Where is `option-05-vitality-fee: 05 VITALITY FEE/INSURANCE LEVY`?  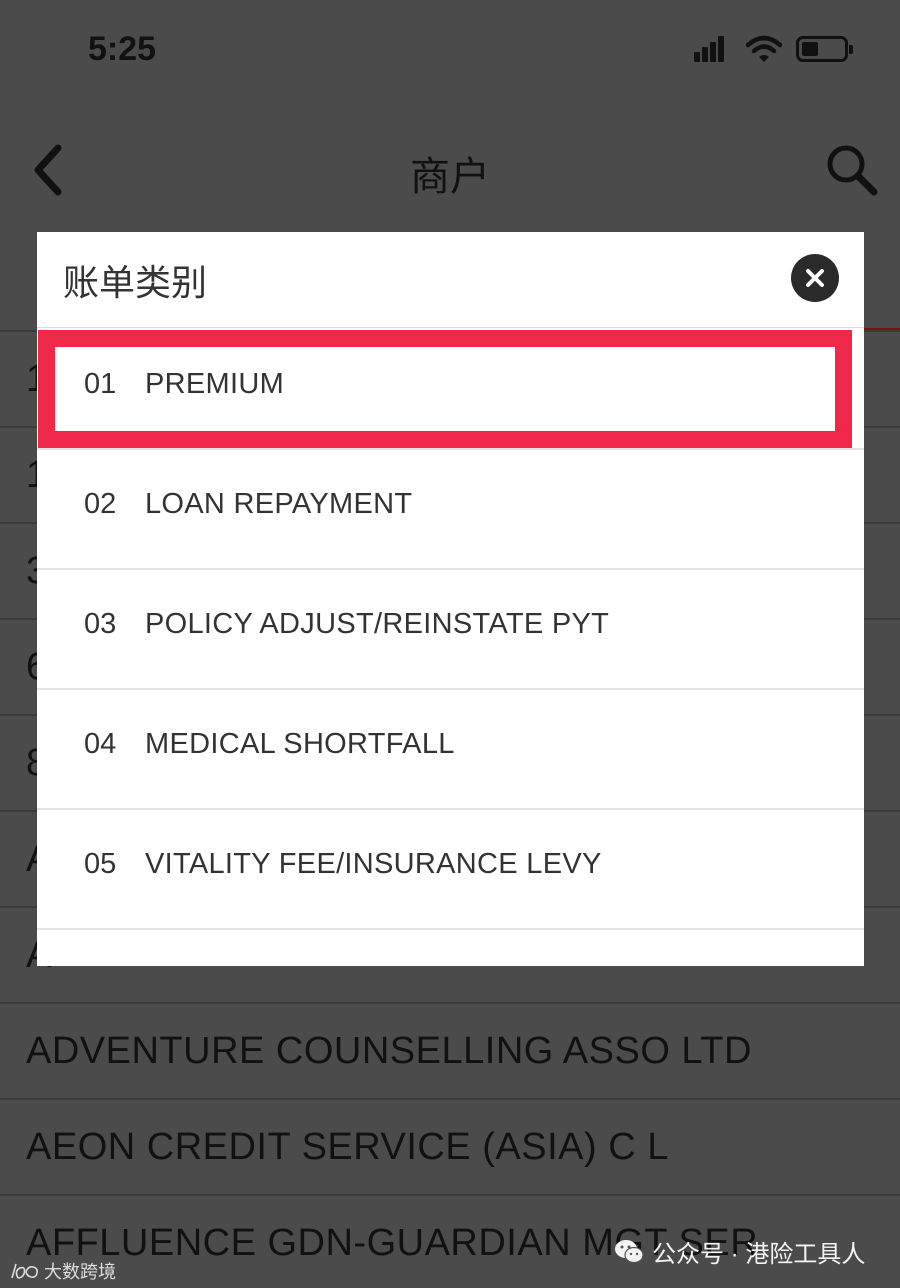
option-05-vitality-fee: 05 VITALITY FEE/INSURANCE LEVY is located at coordinates (450, 870).